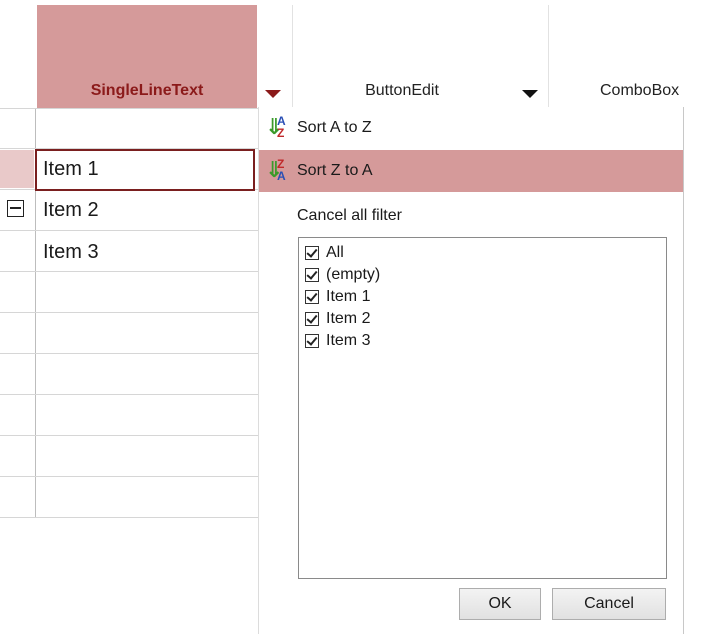 The width and height of the screenshot is (706, 634). I want to click on column-header-combobox: ComboBox, so click(653, 91).